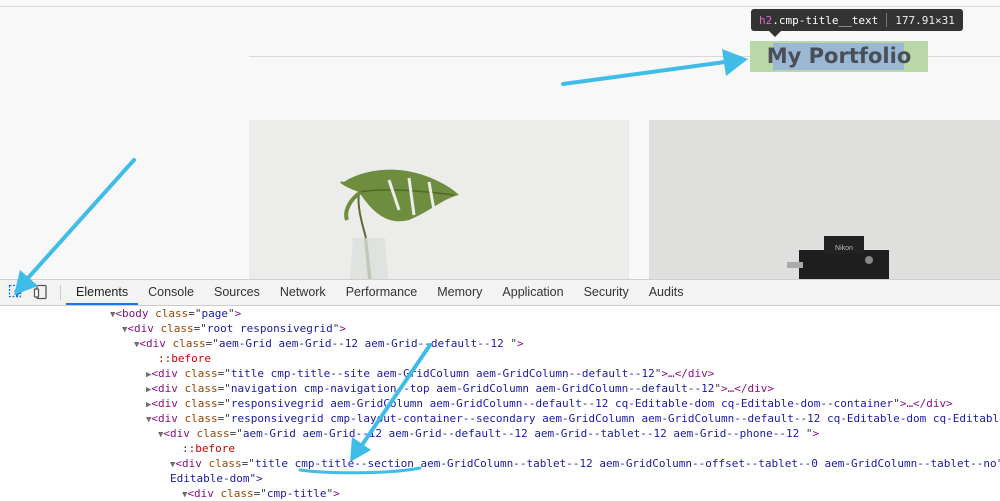 The height and width of the screenshot is (501, 1000). I want to click on dom-continuation: Editable-dom">, so click(216, 478).